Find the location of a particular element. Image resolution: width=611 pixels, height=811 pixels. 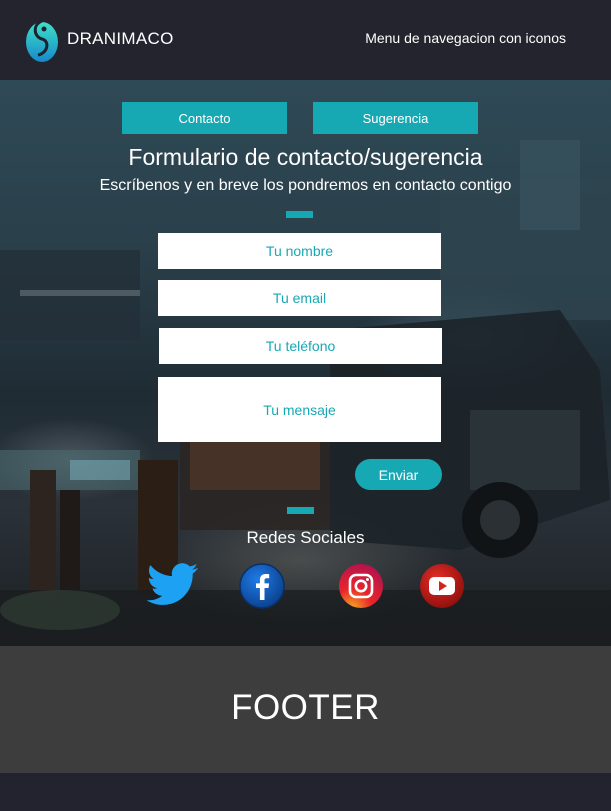

phone-field: Tu teléfono is located at coordinates (300, 346).